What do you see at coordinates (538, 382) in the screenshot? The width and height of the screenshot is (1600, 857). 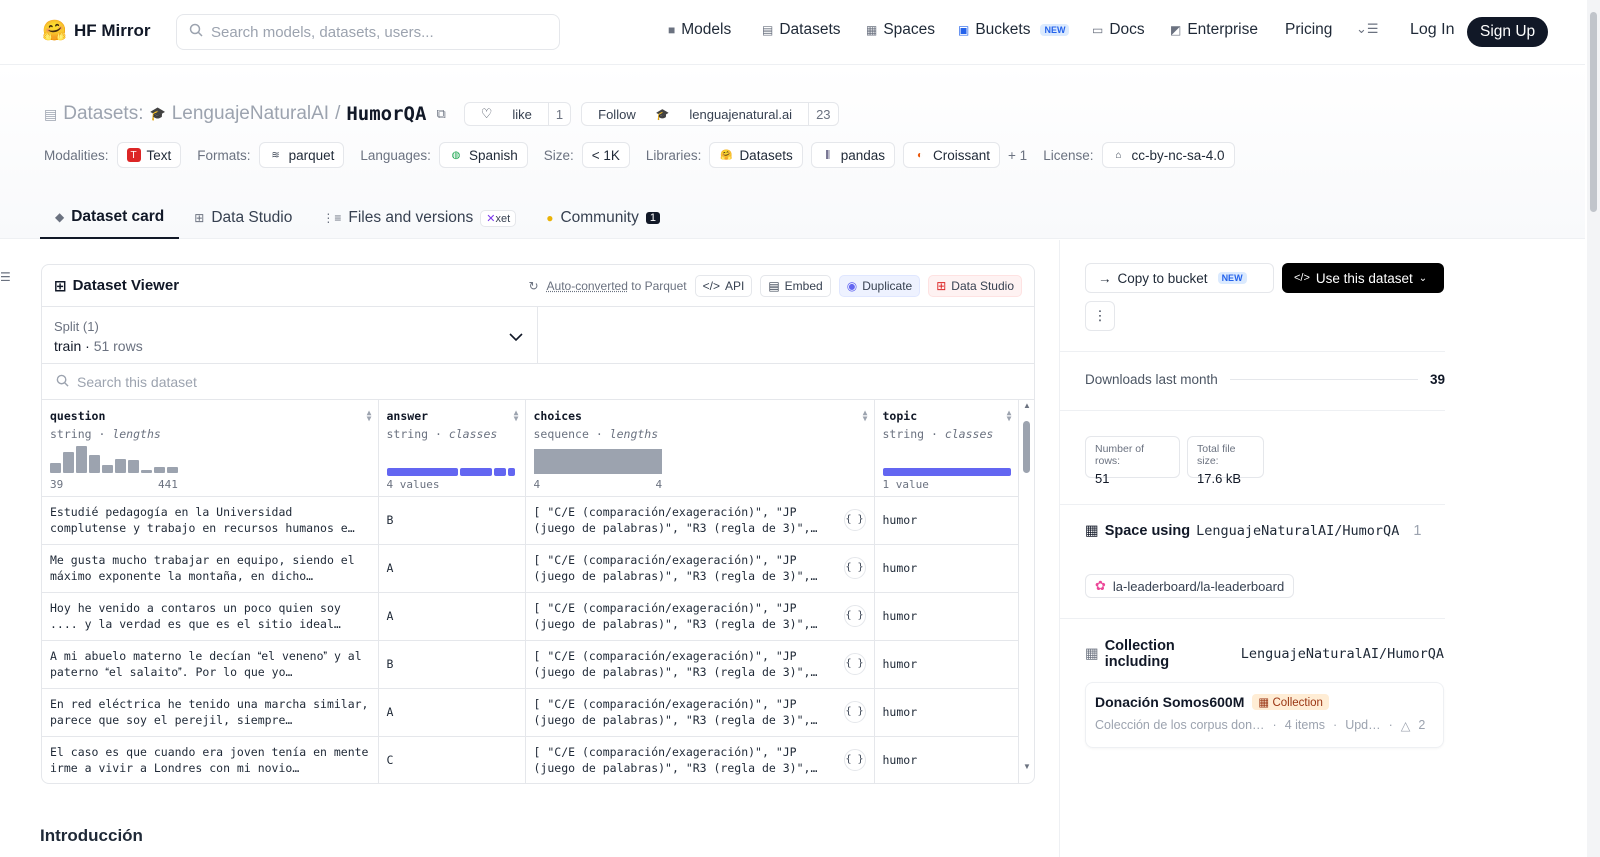 I see `dataset-search` at bounding box center [538, 382].